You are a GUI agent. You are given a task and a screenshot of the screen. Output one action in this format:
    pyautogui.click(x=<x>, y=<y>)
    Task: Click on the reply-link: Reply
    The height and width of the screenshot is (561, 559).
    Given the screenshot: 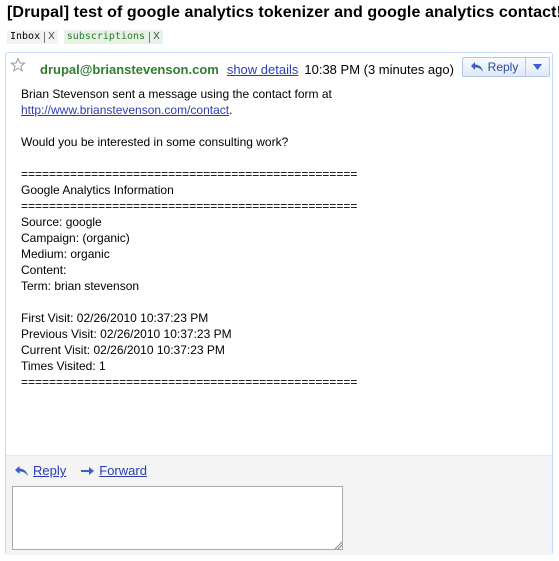 What is the action you would take?
    pyautogui.click(x=40, y=470)
    